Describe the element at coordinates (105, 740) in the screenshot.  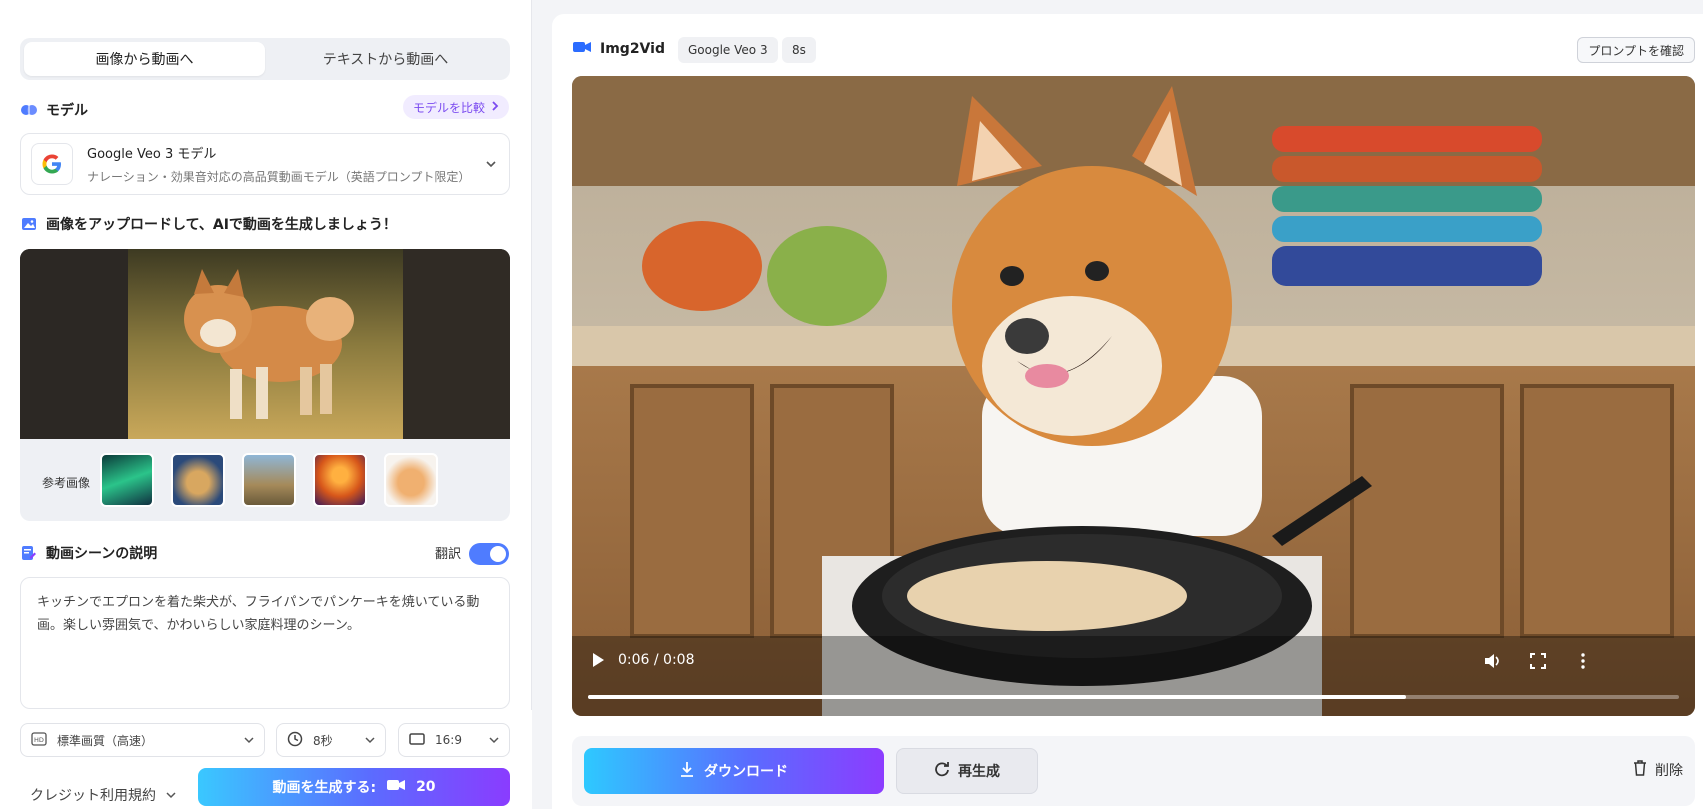
I see `quality-value: 標準画質（高速）` at that location.